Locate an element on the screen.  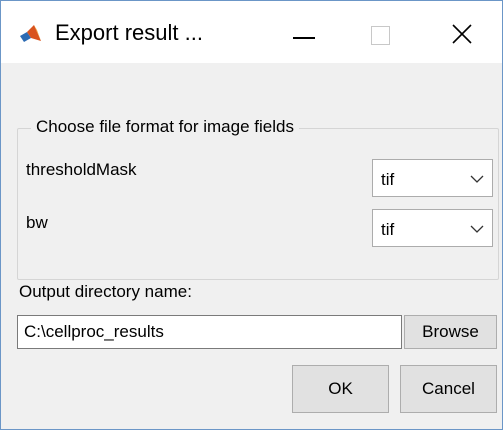
close-button is located at coordinates (463, 32).